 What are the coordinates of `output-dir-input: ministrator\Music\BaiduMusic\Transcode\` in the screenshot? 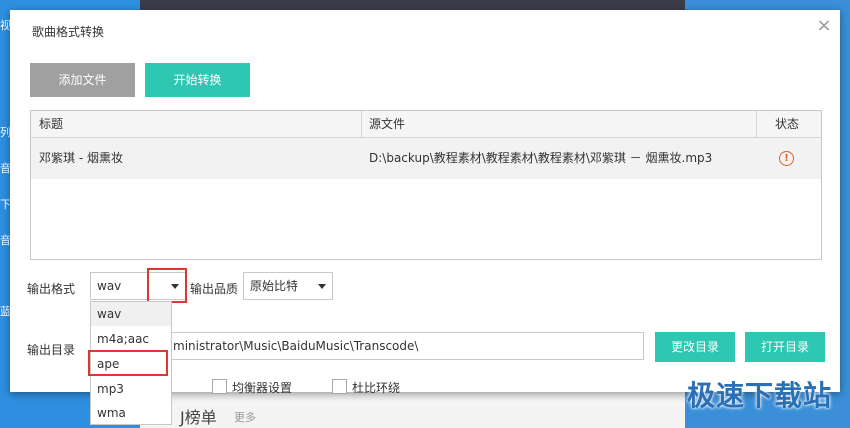 It's located at (406, 346).